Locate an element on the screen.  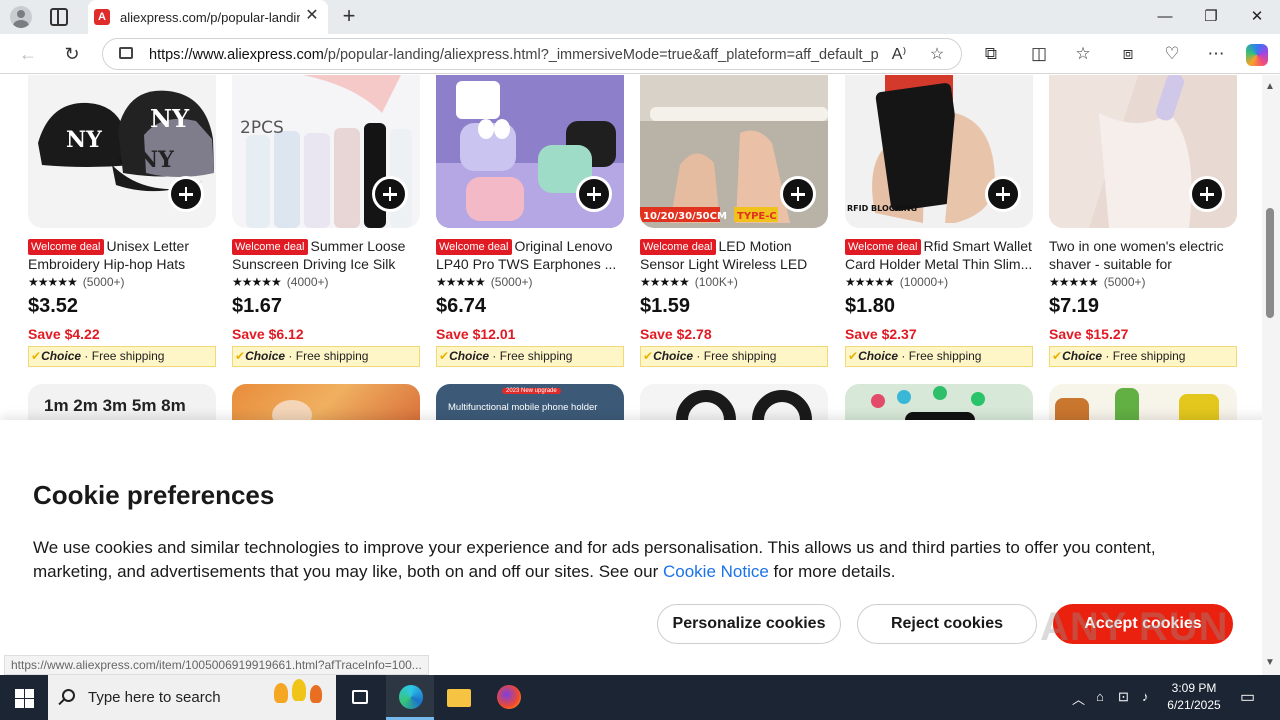
image-label: 2PCS is located at coordinates (262, 128).